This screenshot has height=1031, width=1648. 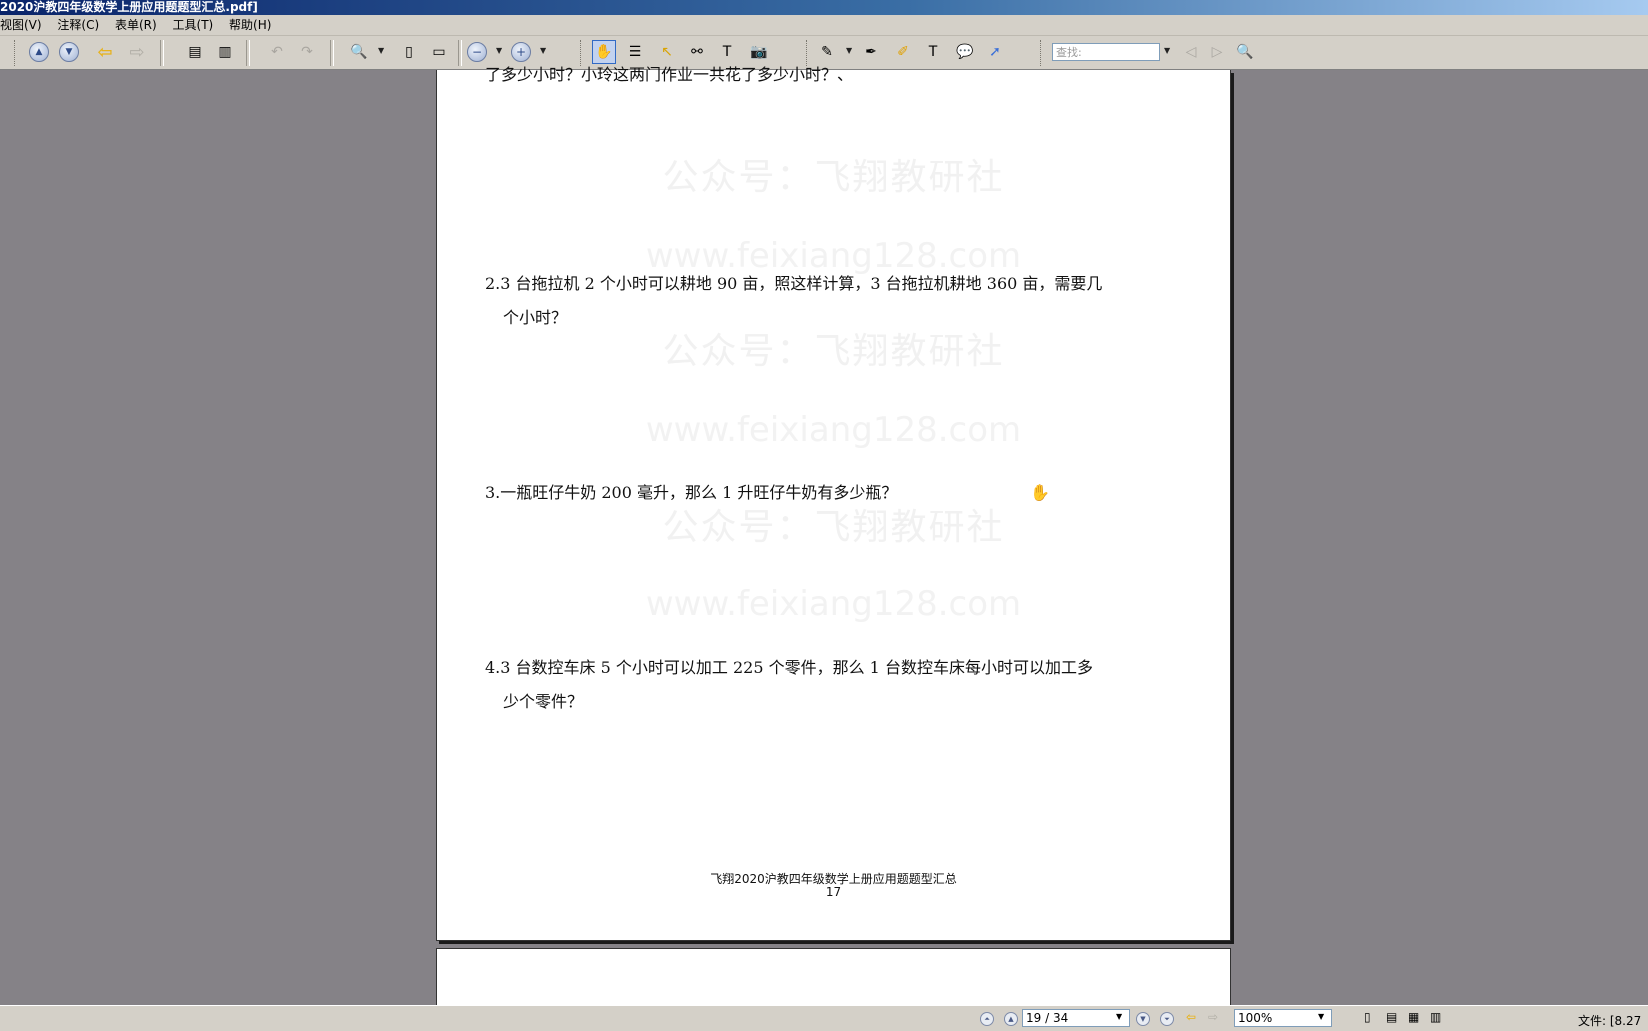 I want to click on title-bar: 2020沪教四年级数学上册应用题题型汇总.pdf], so click(x=824, y=7).